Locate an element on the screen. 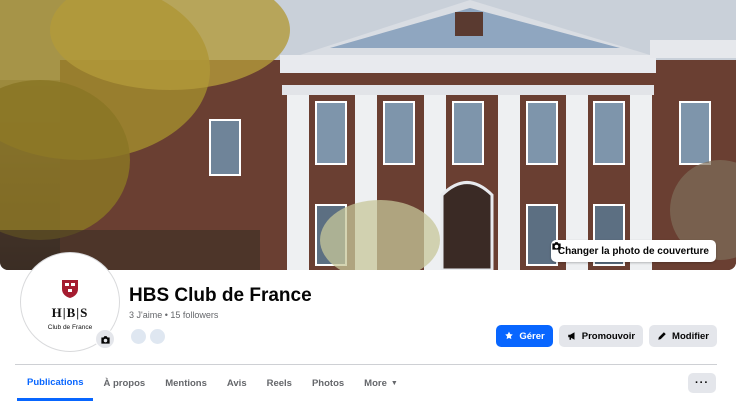 The width and height of the screenshot is (742, 404). tab-about: À propos is located at coordinates (124, 383).